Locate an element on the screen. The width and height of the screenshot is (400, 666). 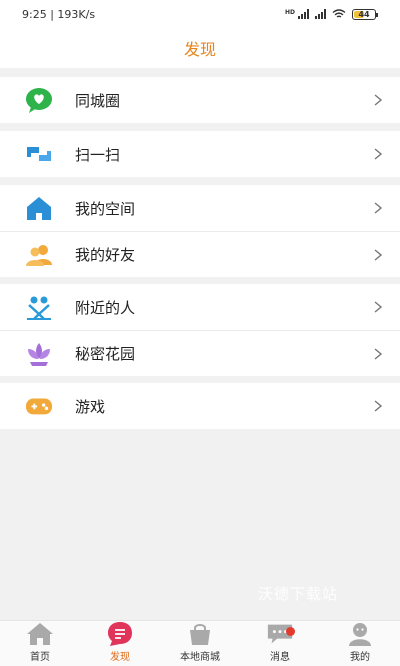
menu-item-label: 扫一扫 is located at coordinates (98, 154).